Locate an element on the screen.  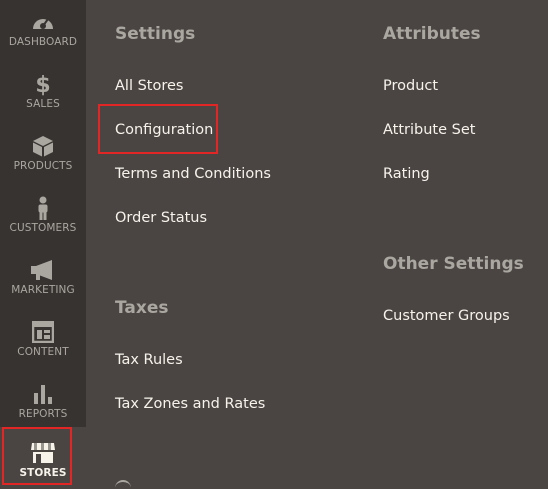
storefront-icon is located at coordinates (43, 453).